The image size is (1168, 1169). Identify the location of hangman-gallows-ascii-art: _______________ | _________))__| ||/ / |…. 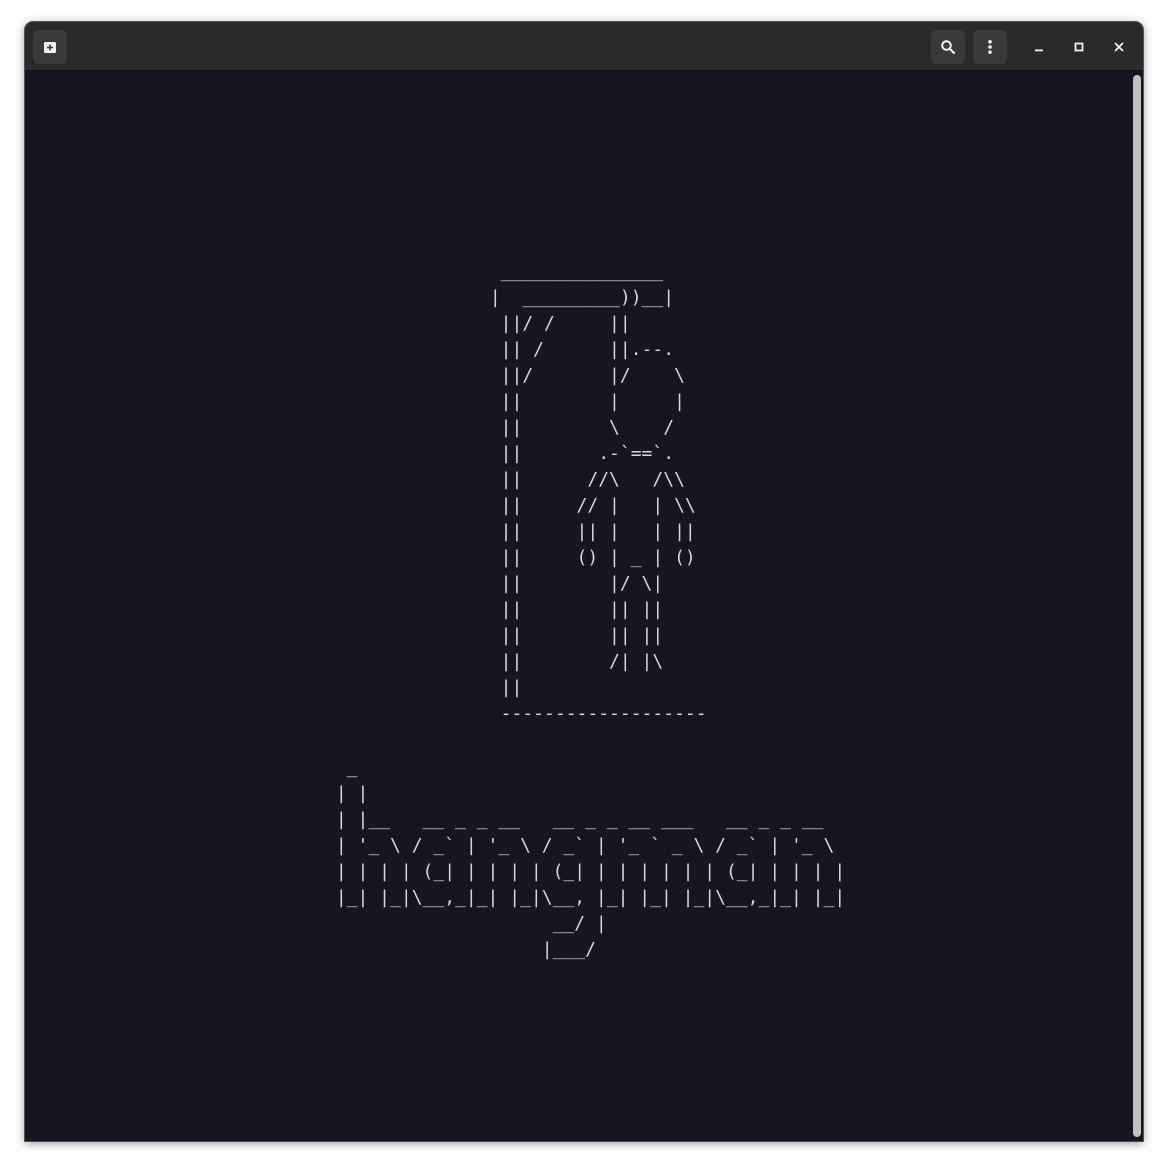
(598, 492).